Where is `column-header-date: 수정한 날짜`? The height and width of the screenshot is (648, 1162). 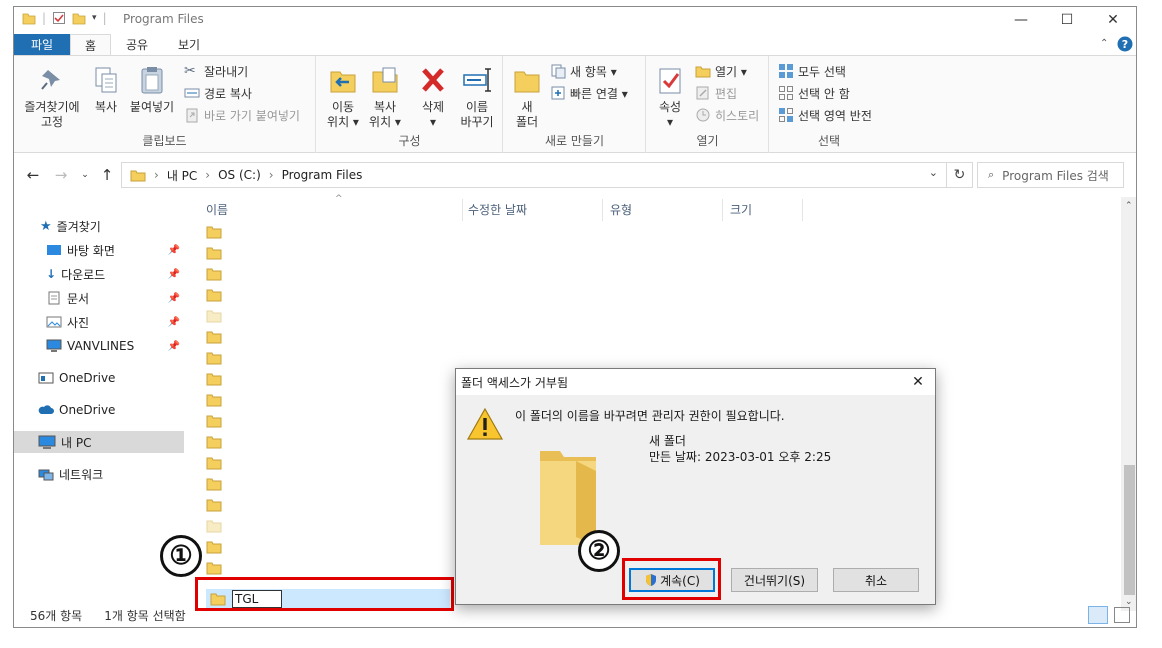 column-header-date: 수정한 날짜 is located at coordinates (497, 209).